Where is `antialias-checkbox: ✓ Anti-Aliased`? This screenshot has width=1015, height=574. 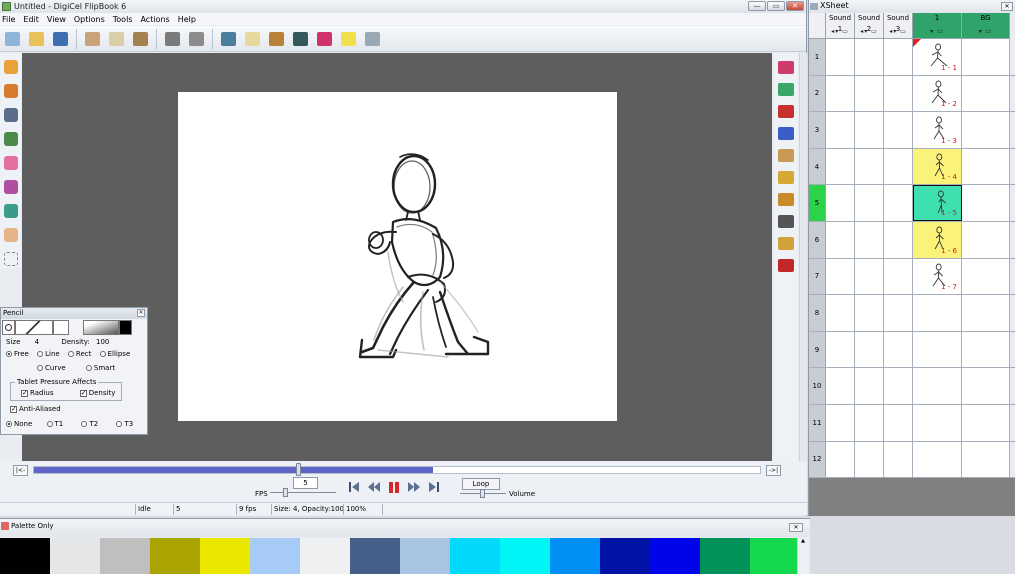 antialias-checkbox: ✓ Anti-Aliased is located at coordinates (35, 409).